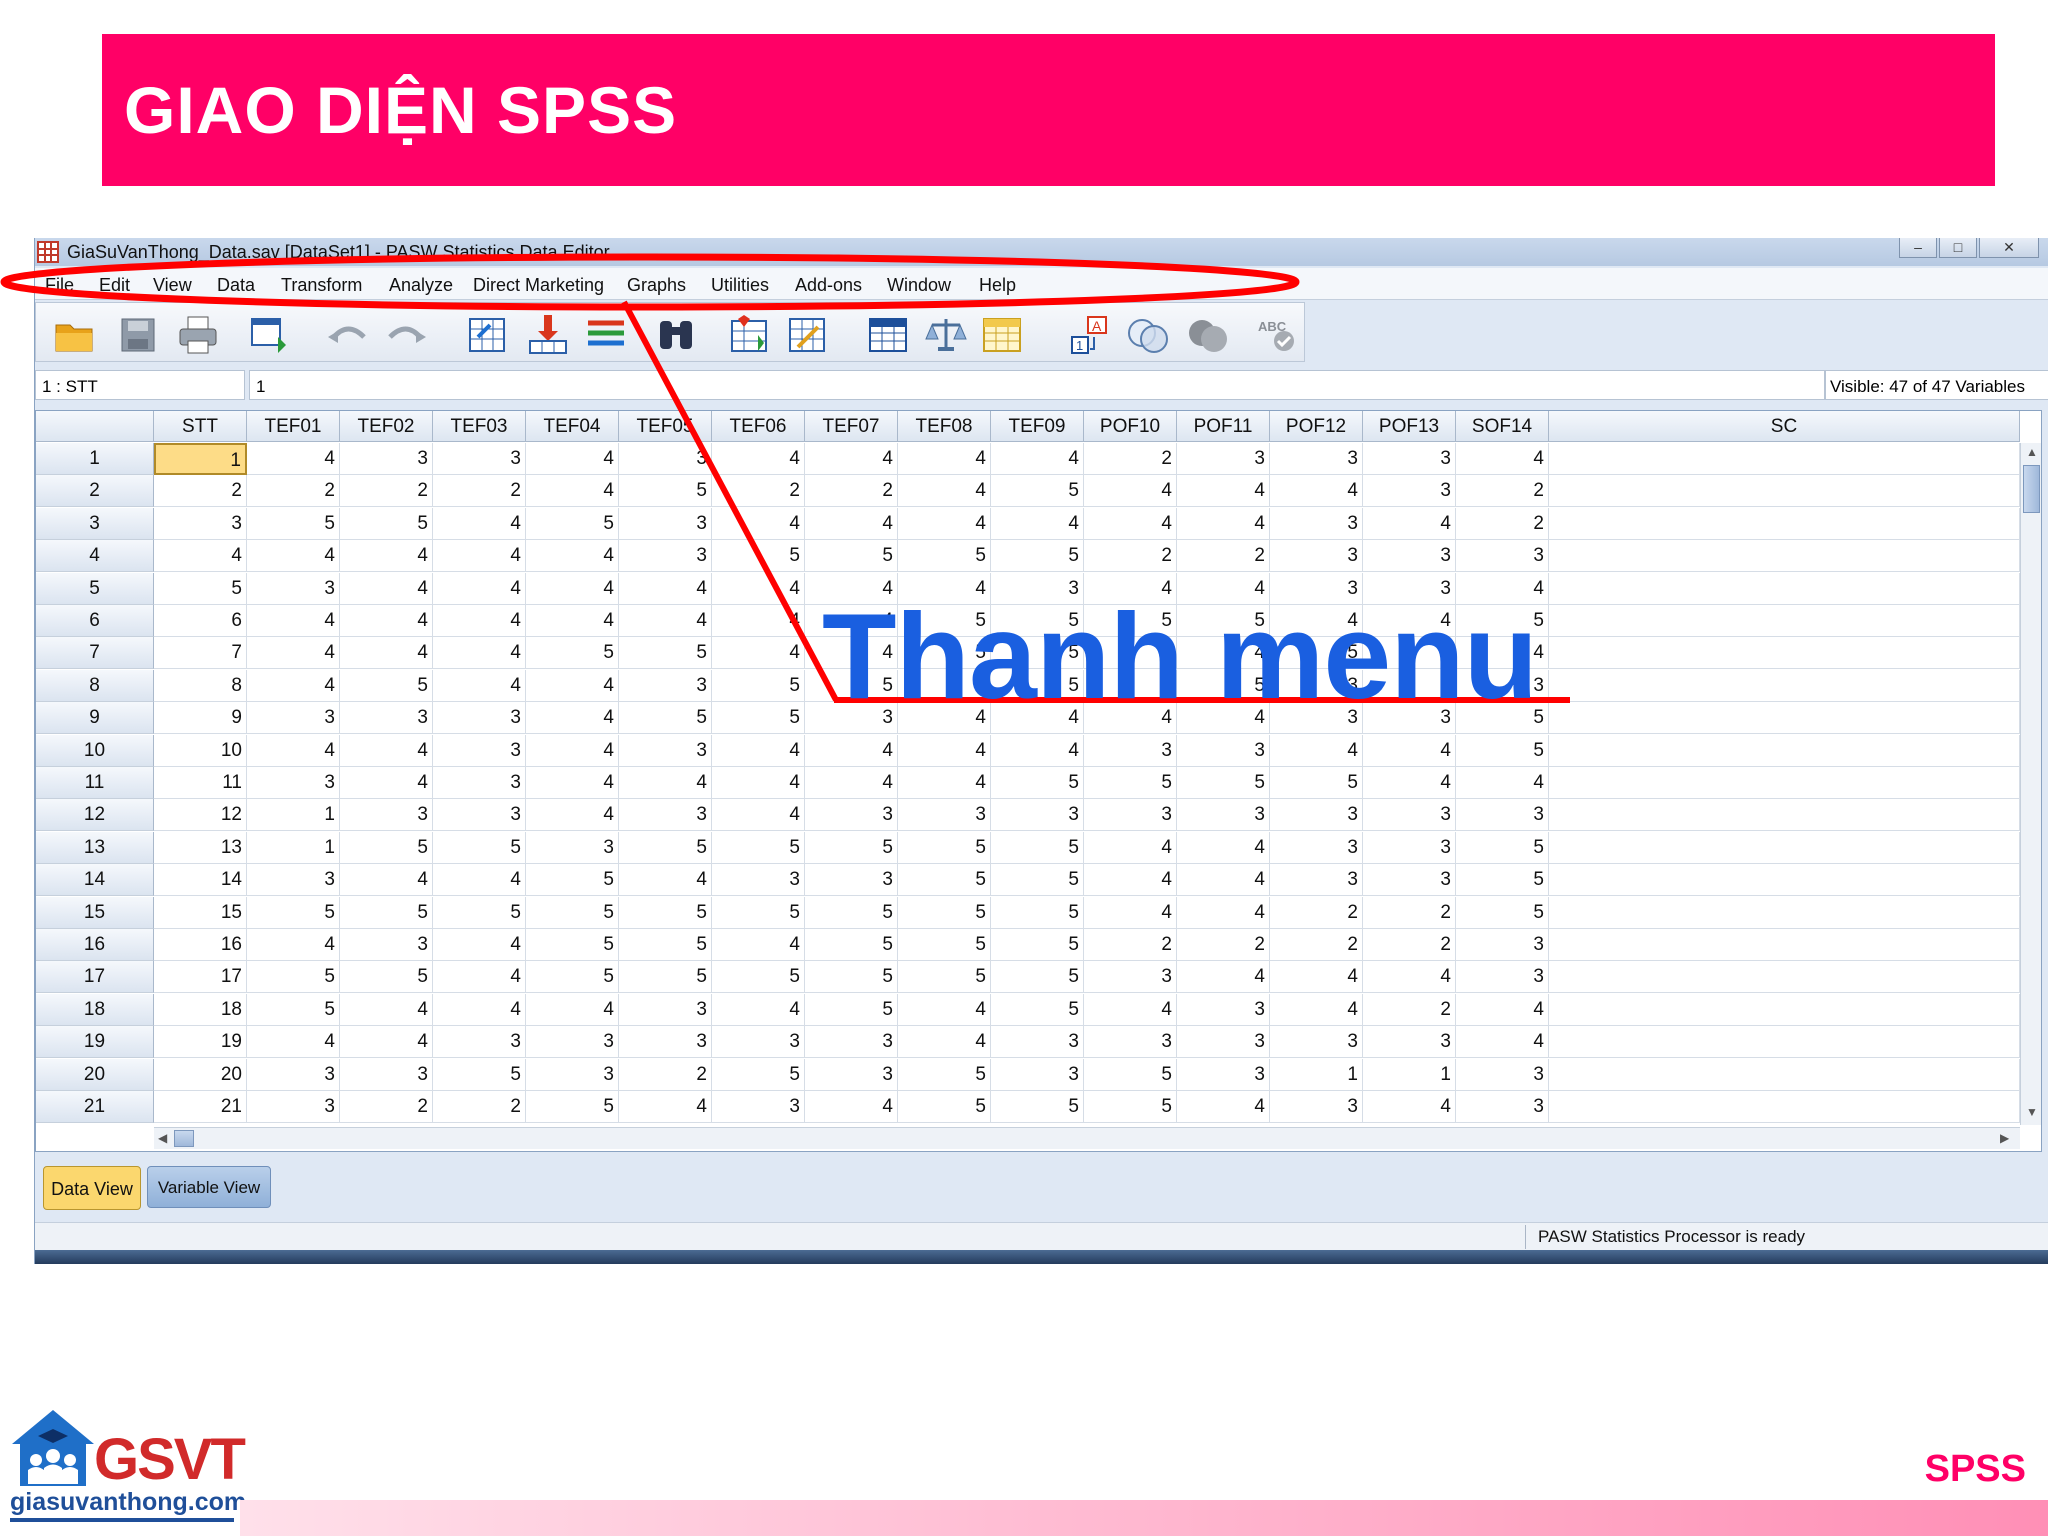 Image resolution: width=2048 pixels, height=1536 pixels. What do you see at coordinates (236, 285) in the screenshot?
I see `menu-data: Data` at bounding box center [236, 285].